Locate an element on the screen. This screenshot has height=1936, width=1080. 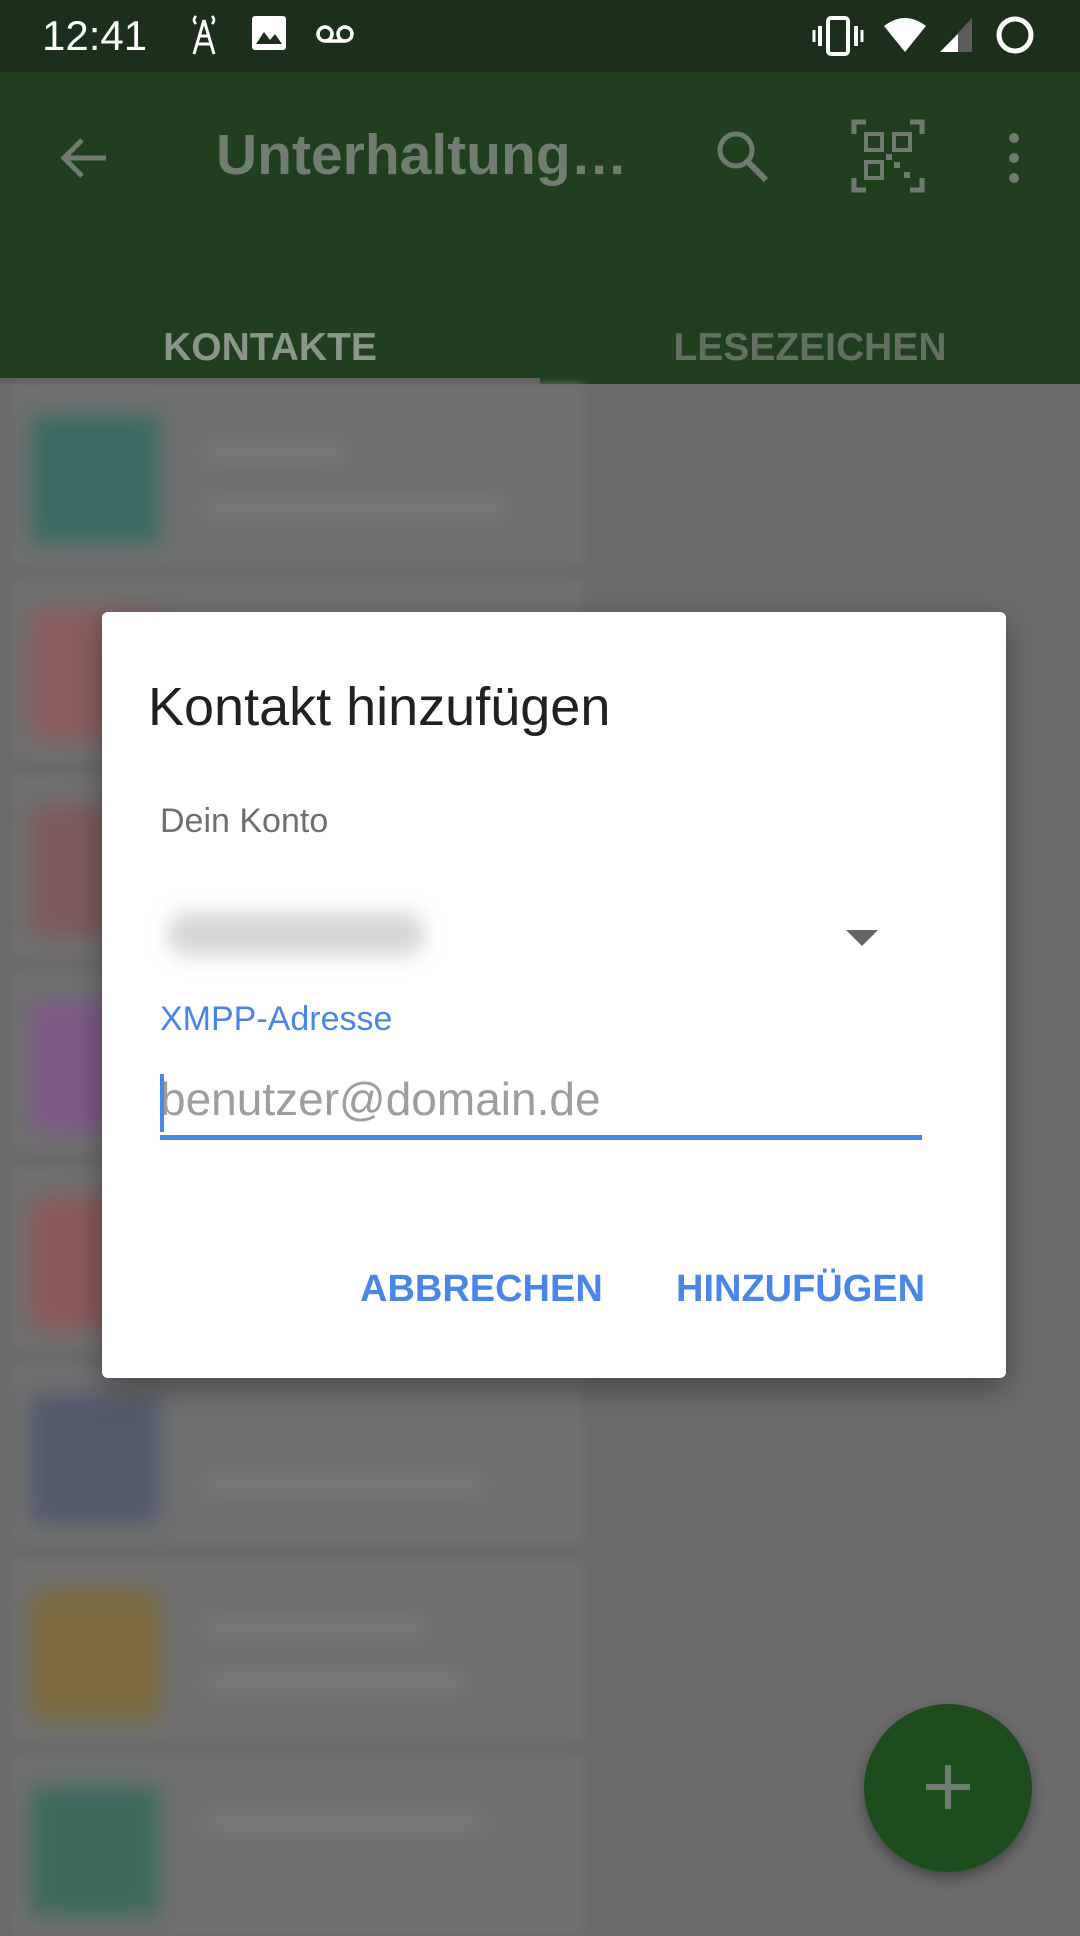
xmpp-address-field is located at coordinates (541, 1101).